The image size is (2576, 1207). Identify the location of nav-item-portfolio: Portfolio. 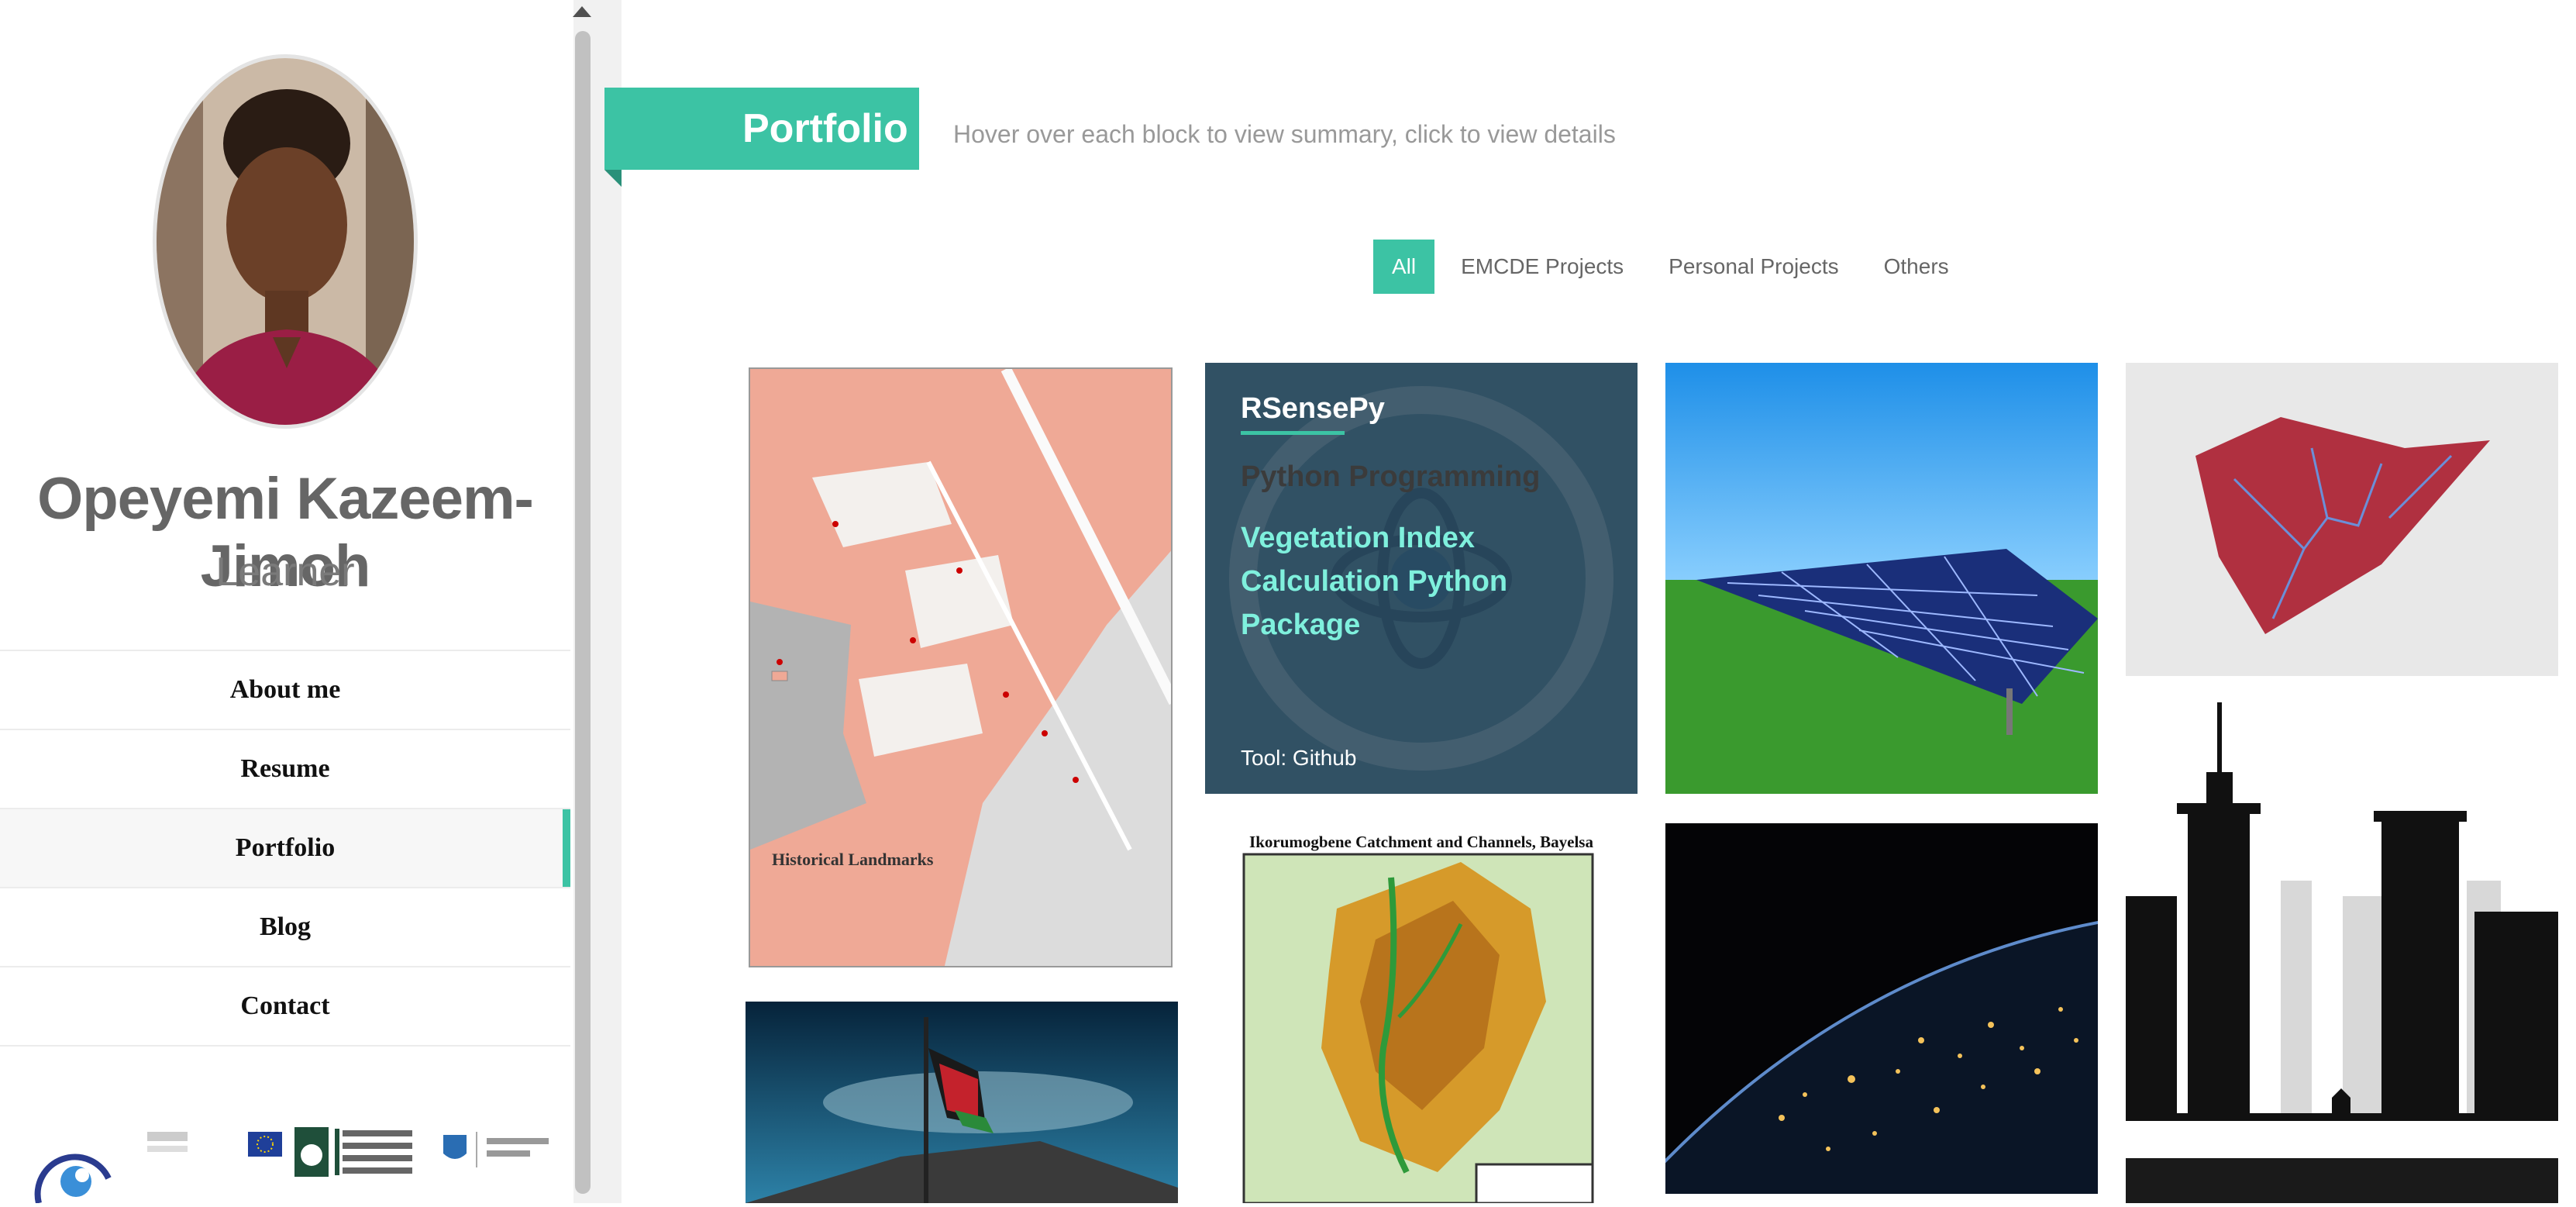
(285, 848).